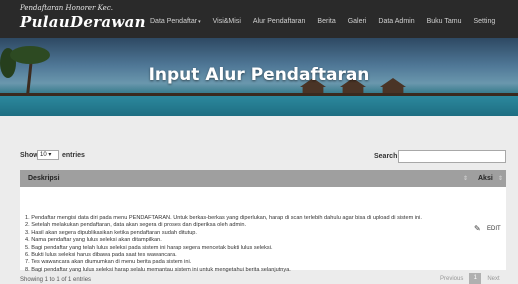 This screenshot has width=518, height=284. Describe the element at coordinates (30, 55) in the screenshot. I see `hero-palm-leaves` at that location.